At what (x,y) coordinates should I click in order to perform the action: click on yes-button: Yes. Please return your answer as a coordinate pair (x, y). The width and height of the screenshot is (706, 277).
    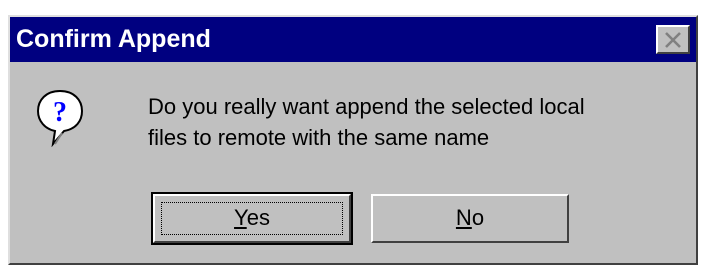
    Looking at the image, I should click on (252, 218).